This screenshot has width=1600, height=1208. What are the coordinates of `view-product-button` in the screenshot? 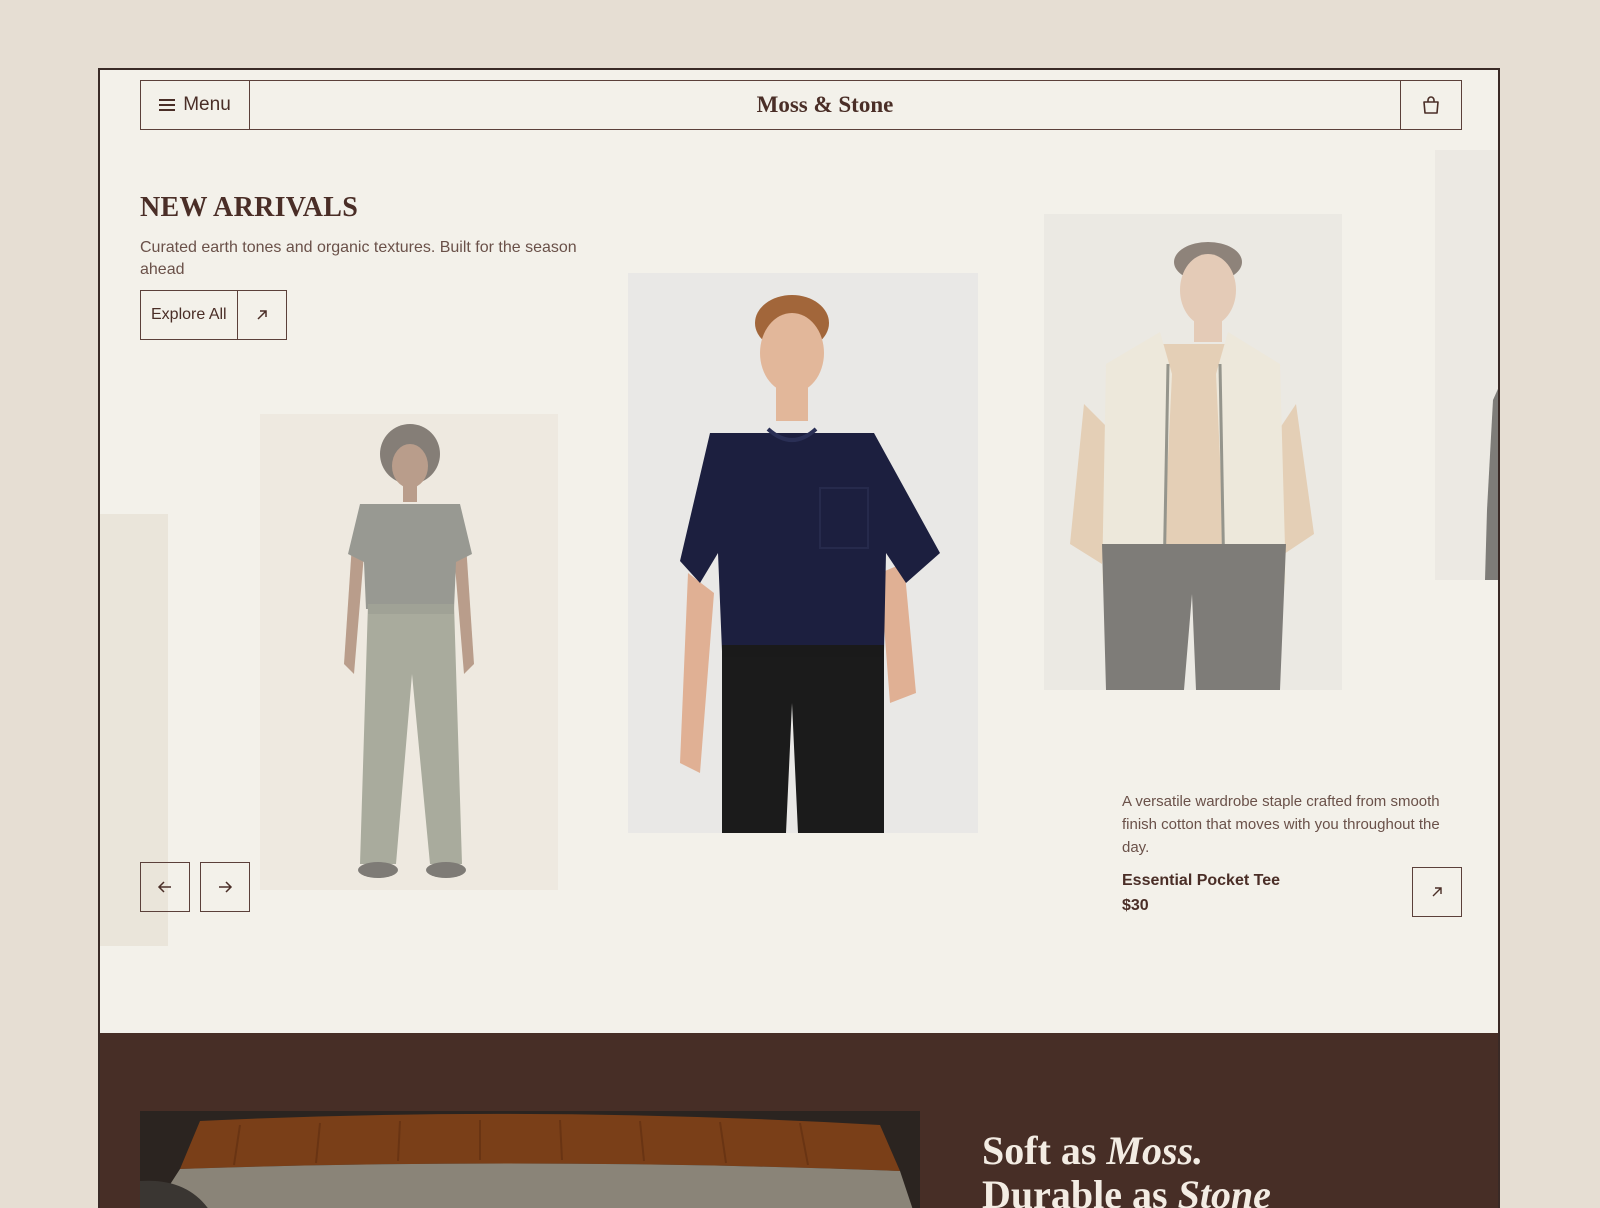 It's located at (1437, 892).